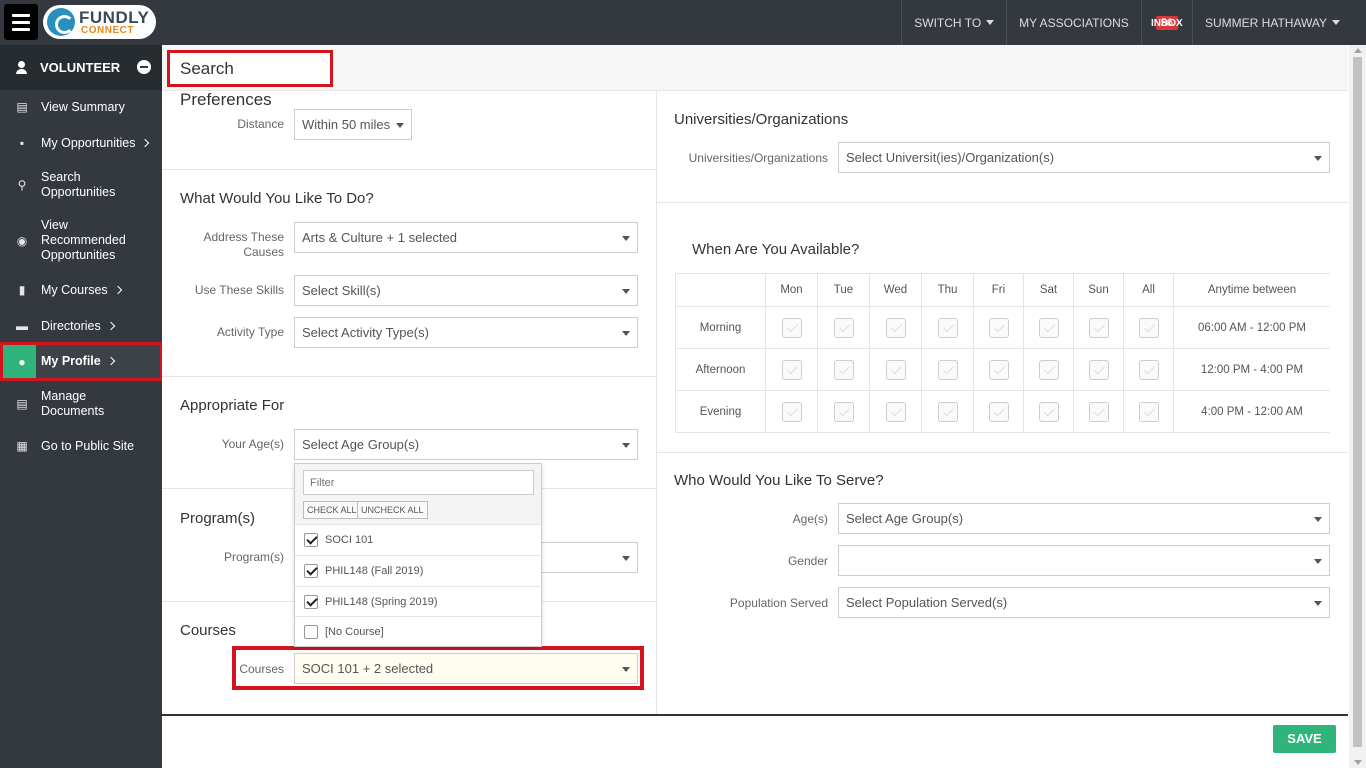 The width and height of the screenshot is (1366, 768). Describe the element at coordinates (392, 510) in the screenshot. I see `uncheck-all-button: UNCHECK ALL` at that location.